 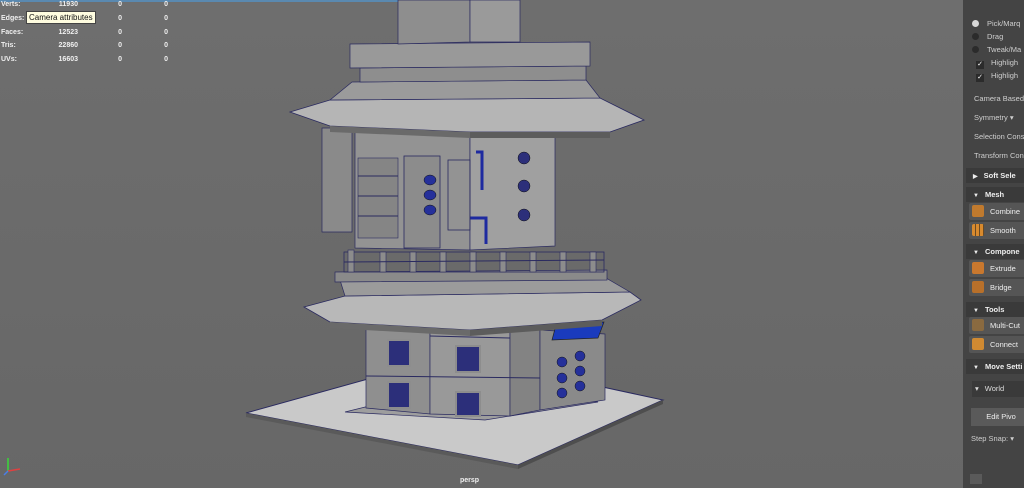 What do you see at coordinates (1004, 49) in the screenshot?
I see `option-label: Tweak/Ma` at bounding box center [1004, 49].